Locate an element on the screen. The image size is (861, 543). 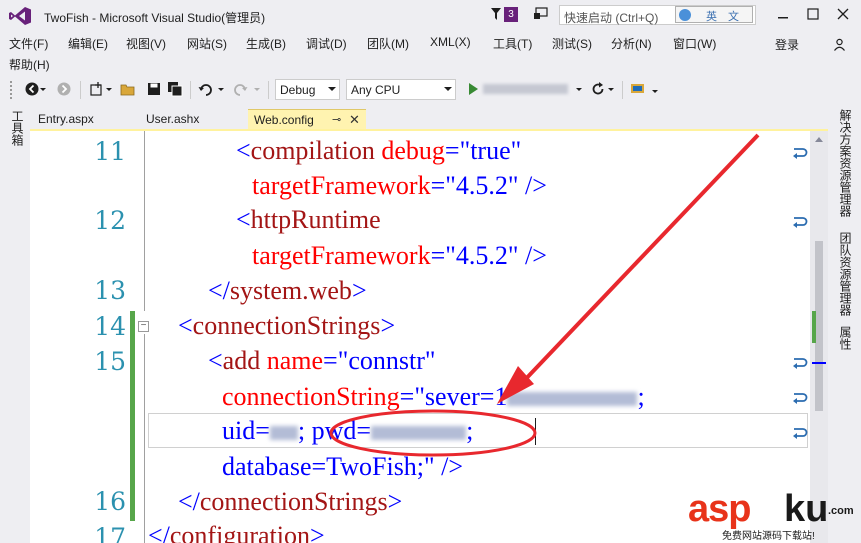
tab-label: Web.config is located at coordinates (284, 120).